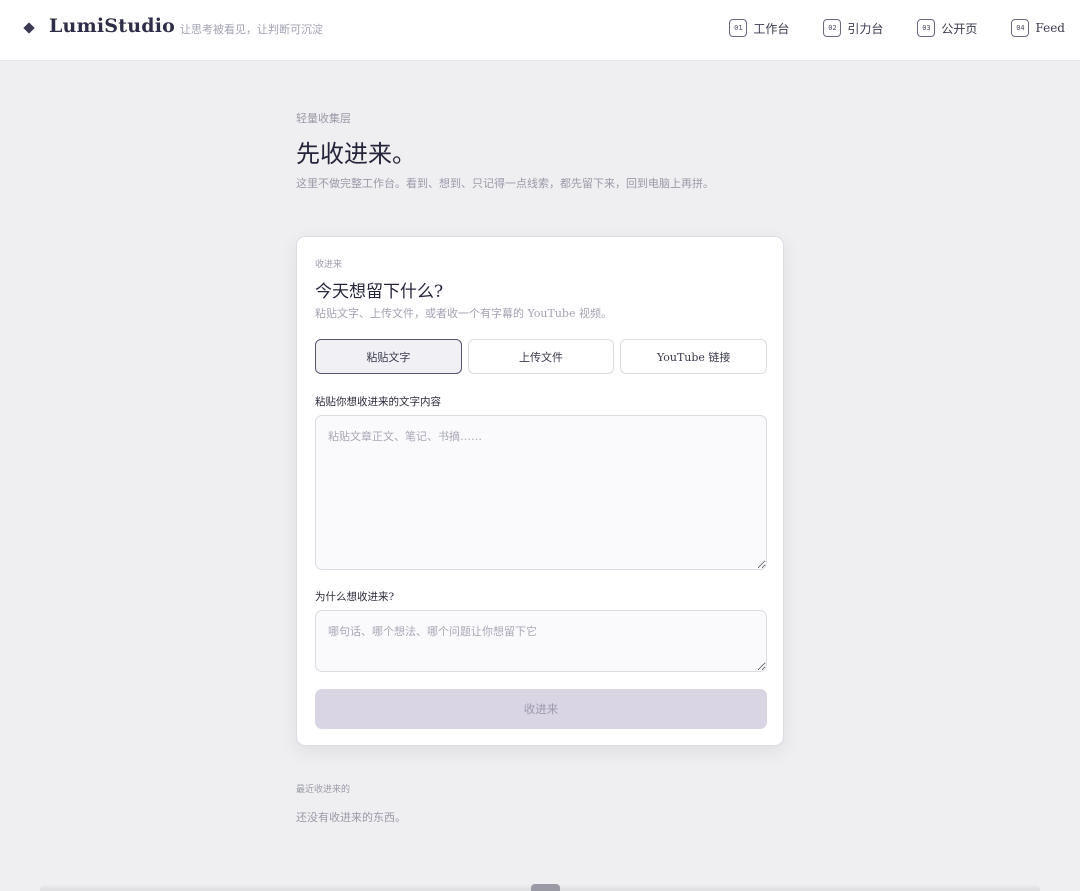  Describe the element at coordinates (865, 28) in the screenshot. I see `nav-item-label: 引力台` at that location.